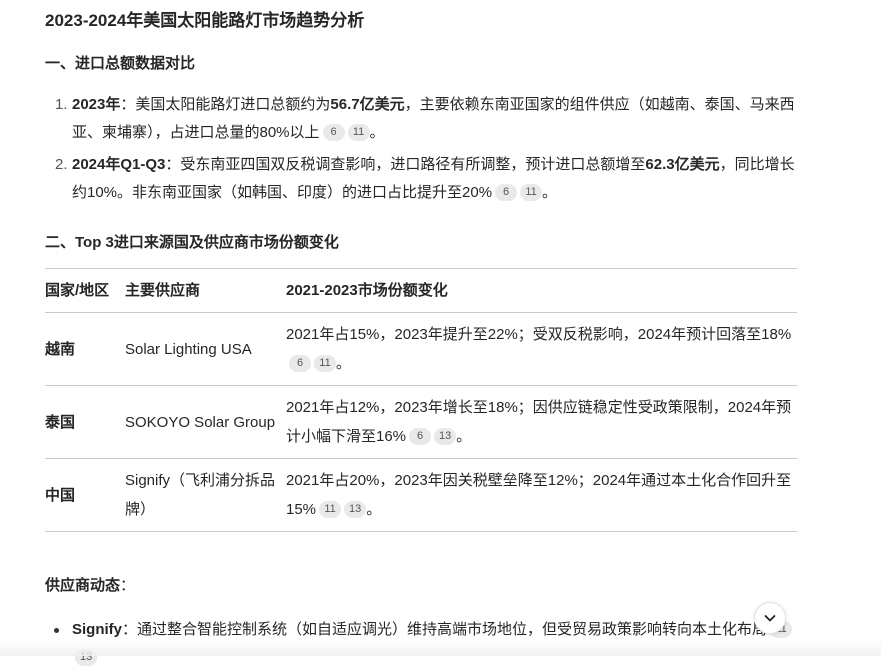 This screenshot has width=881, height=672. I want to click on supplier-name: Signify, so click(97, 629).